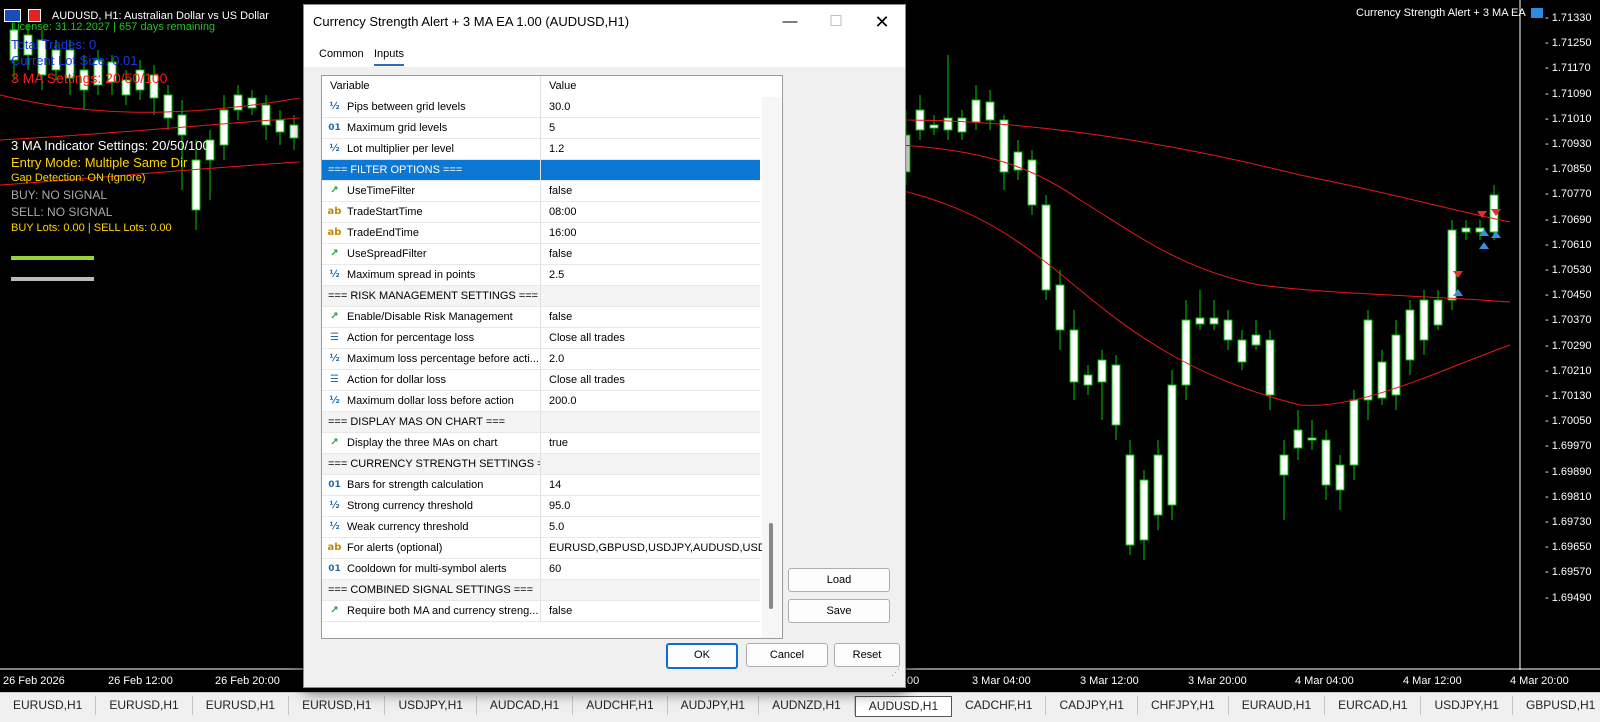 This screenshot has width=1600, height=722. What do you see at coordinates (1277, 705) in the screenshot?
I see `symbol-tab: EURAUD,H1` at bounding box center [1277, 705].